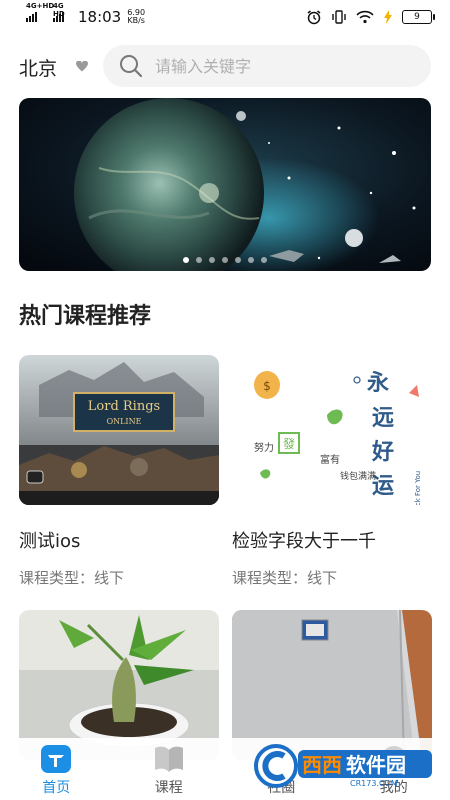 The image size is (450, 800). Describe the element at coordinates (330, 459) in the screenshot. I see `image-small-text: 富有` at that location.